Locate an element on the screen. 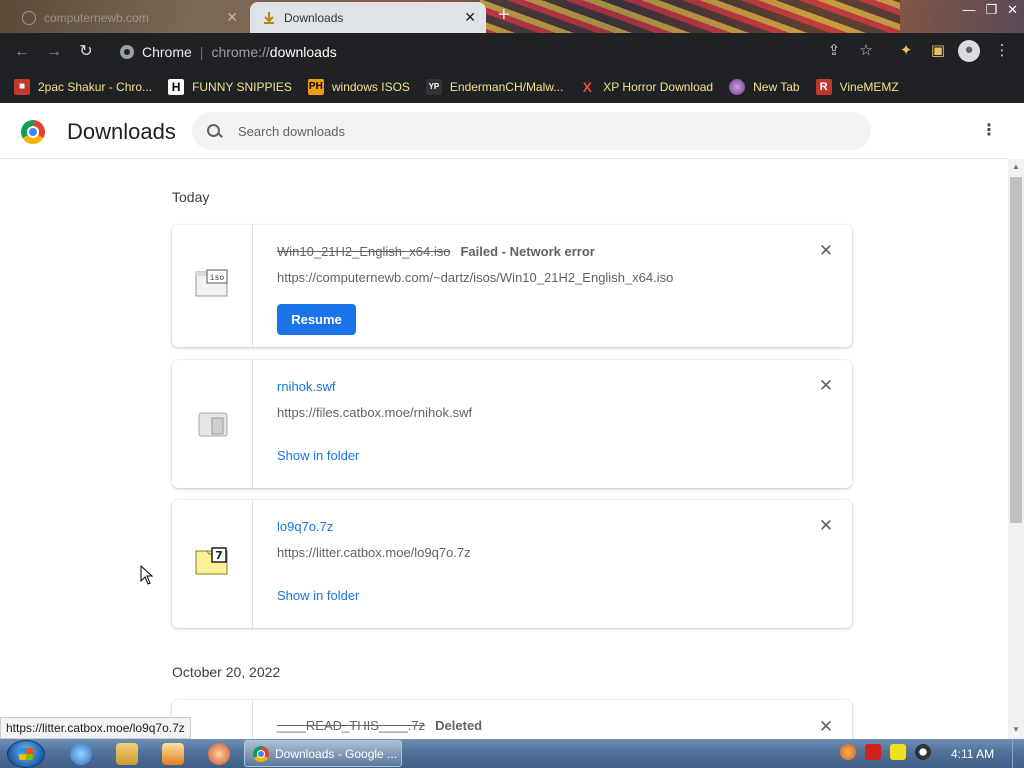 This screenshot has width=1024, height=768. download-url: https://files.catbox.moe/rnihok.swf is located at coordinates (374, 412).